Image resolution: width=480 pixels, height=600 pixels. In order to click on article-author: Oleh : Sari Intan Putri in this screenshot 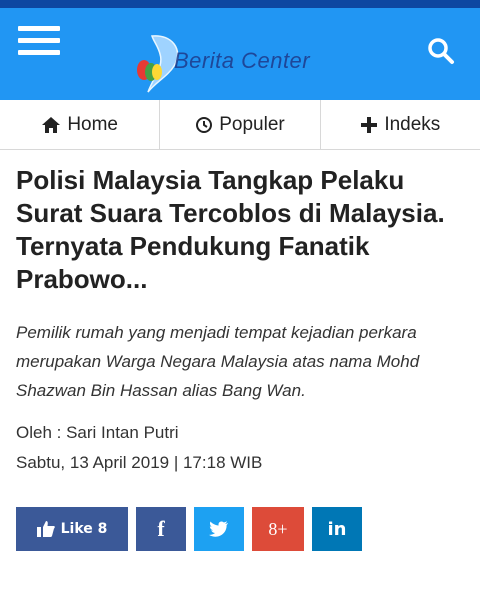, I will do `click(97, 432)`.